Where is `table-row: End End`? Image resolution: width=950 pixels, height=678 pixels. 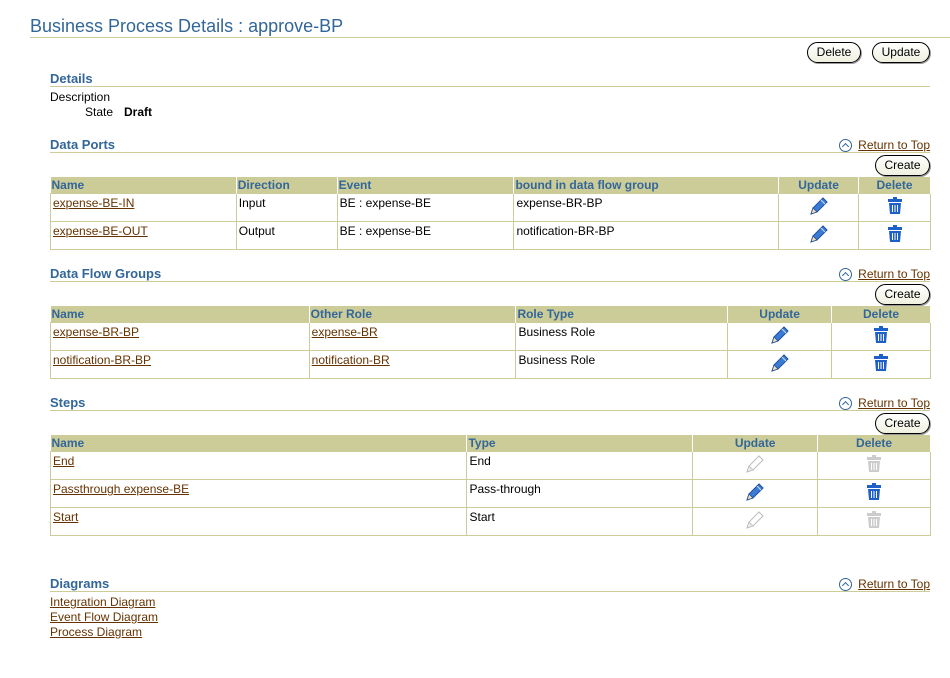 table-row: End End is located at coordinates (490, 465).